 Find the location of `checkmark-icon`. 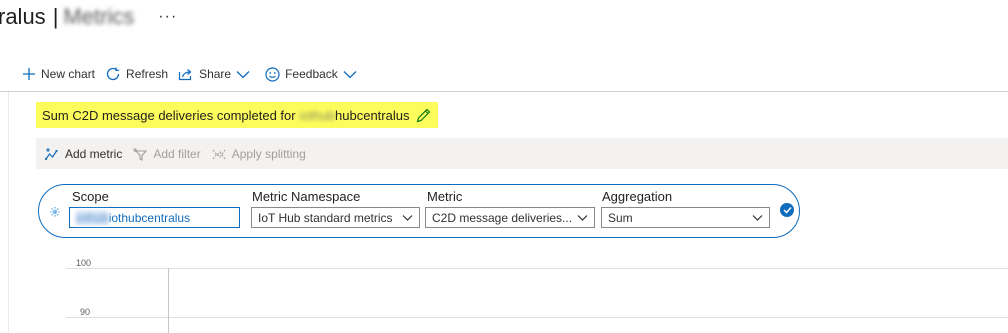

checkmark-icon is located at coordinates (787, 210).